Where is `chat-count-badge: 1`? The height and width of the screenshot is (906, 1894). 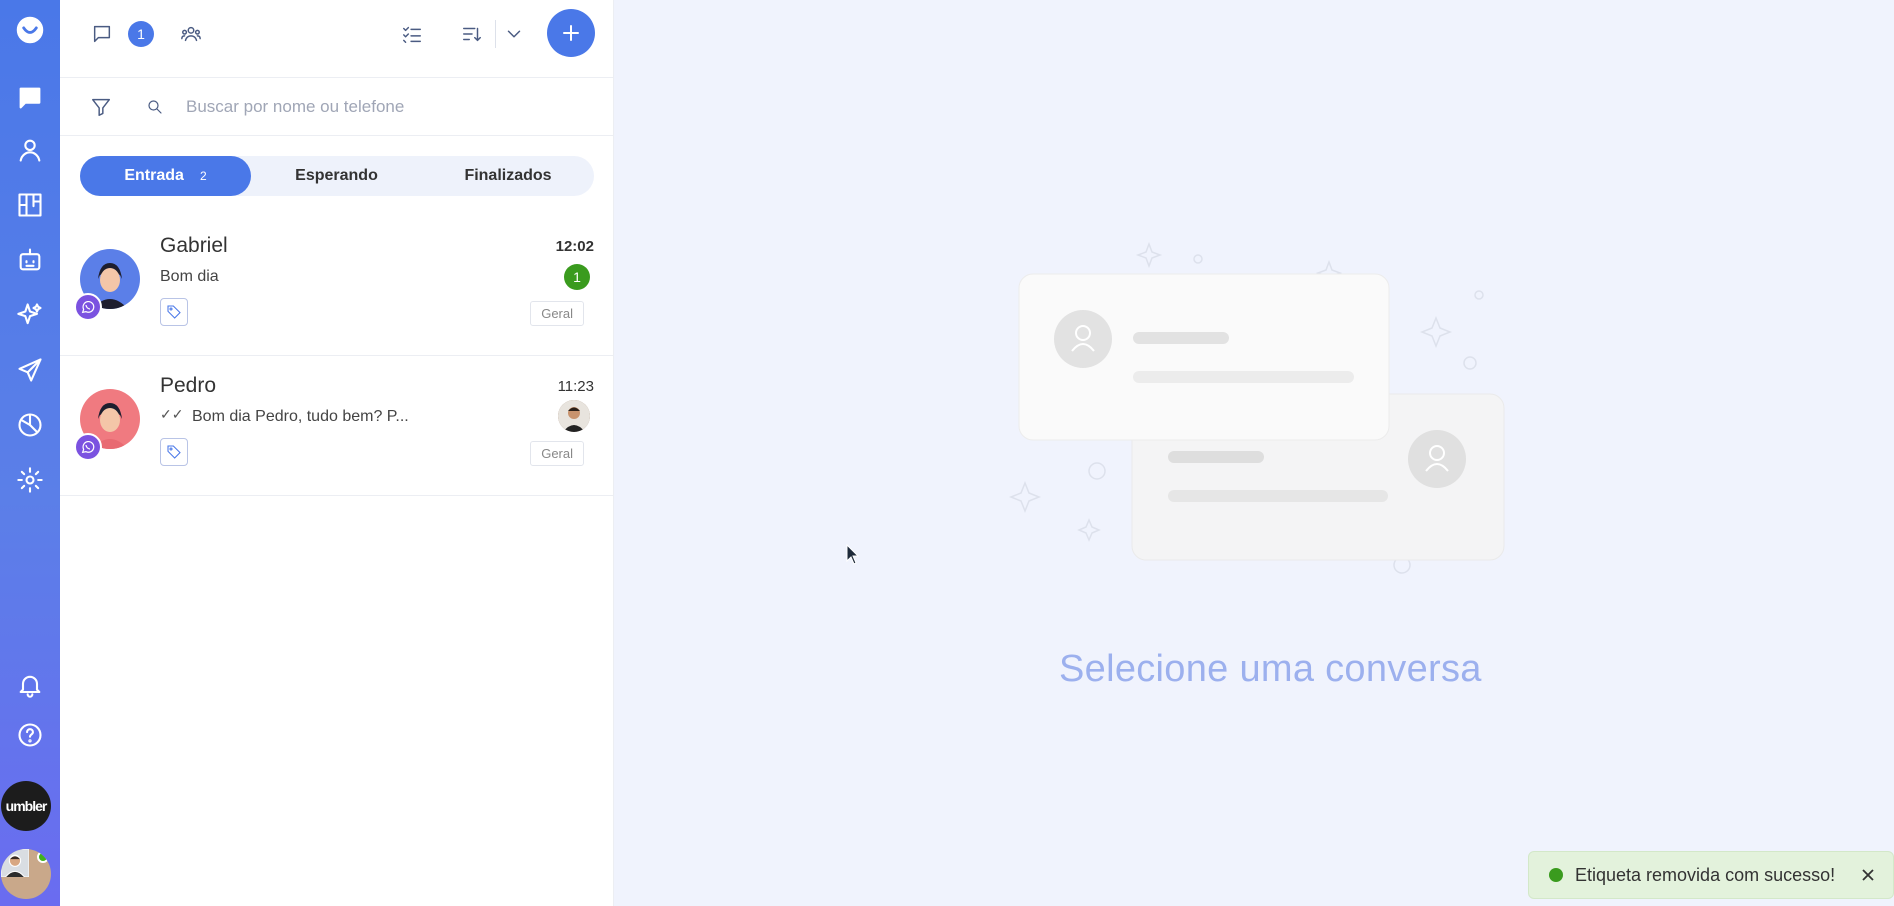
chat-count-badge: 1 is located at coordinates (141, 34).